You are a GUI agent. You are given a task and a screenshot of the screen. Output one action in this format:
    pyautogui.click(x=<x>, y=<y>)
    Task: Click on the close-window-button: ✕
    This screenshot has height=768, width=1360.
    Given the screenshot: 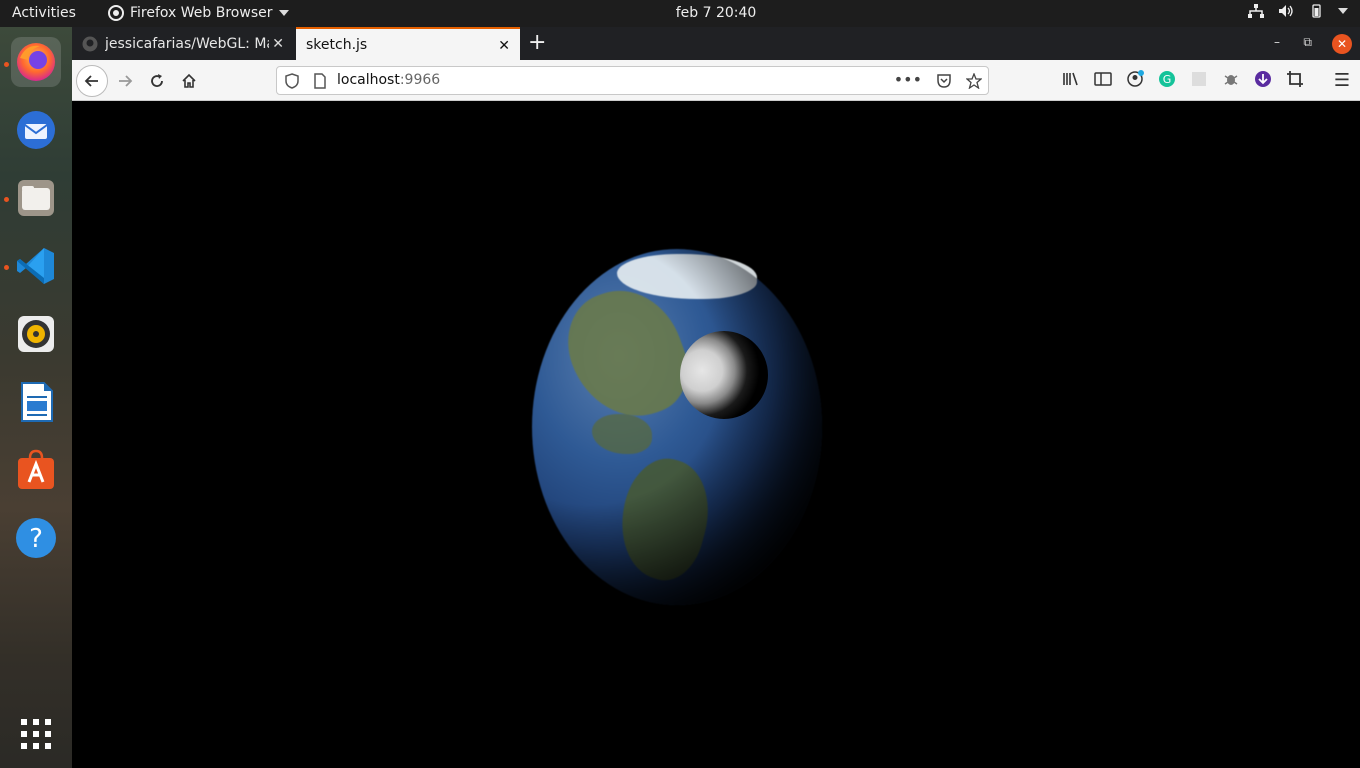 What is the action you would take?
    pyautogui.click(x=1342, y=44)
    